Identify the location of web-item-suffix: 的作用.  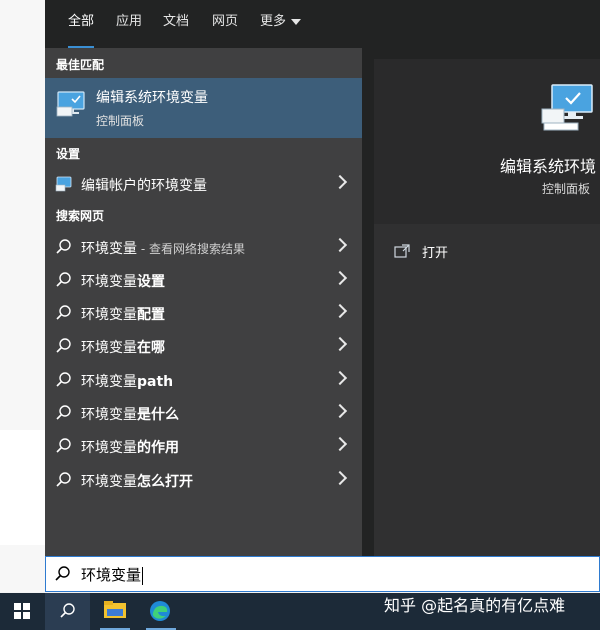
(158, 448).